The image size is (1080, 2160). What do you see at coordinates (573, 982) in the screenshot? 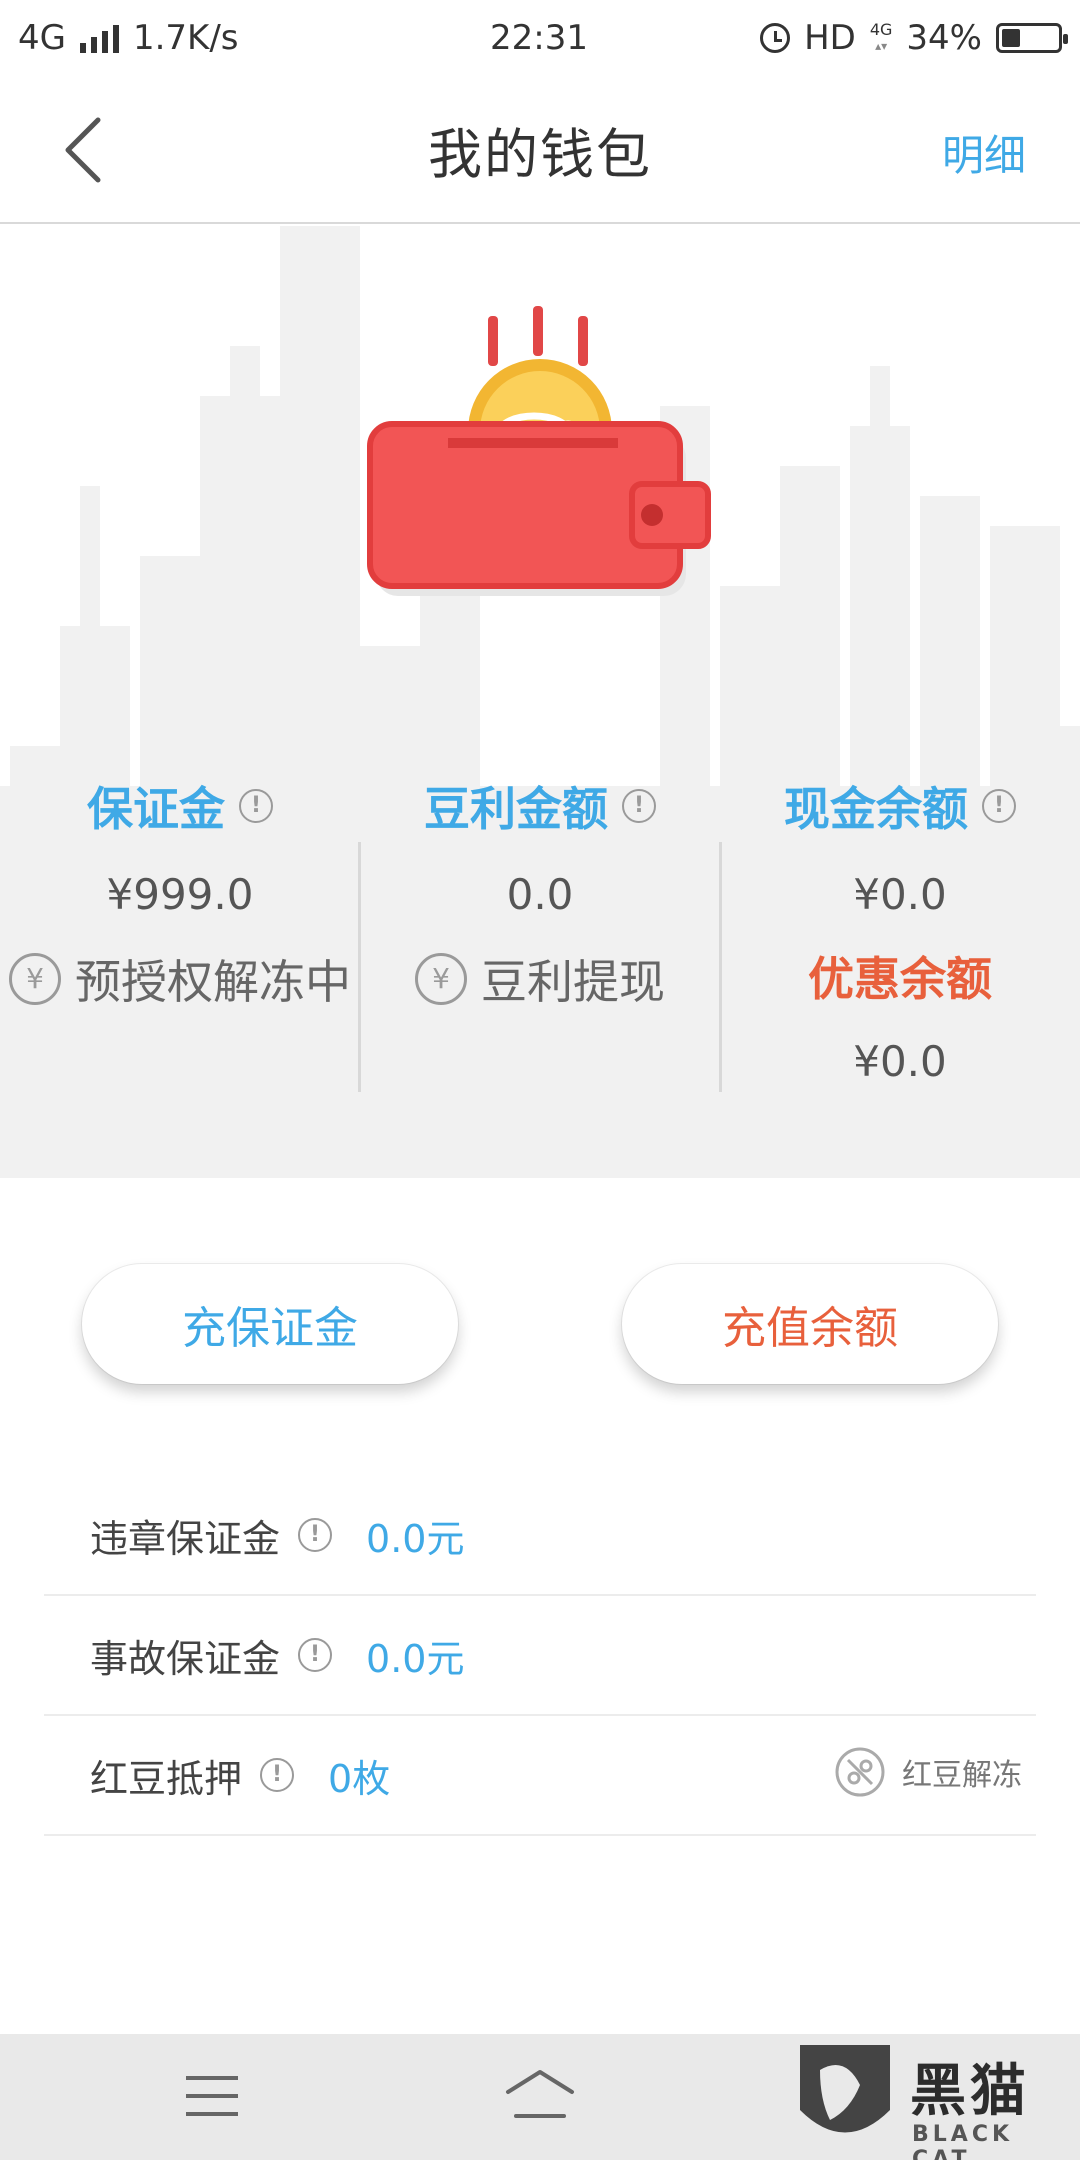
I see `beans-withdraw-label: 豆利提现` at bounding box center [573, 982].